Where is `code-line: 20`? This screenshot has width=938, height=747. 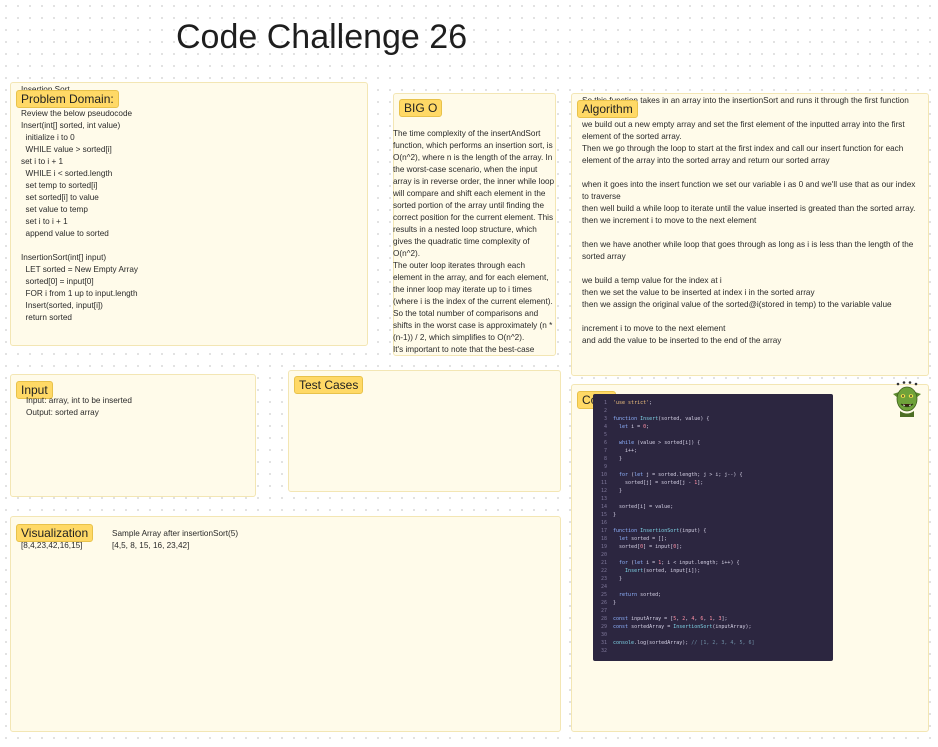 code-line: 20 is located at coordinates (603, 555).